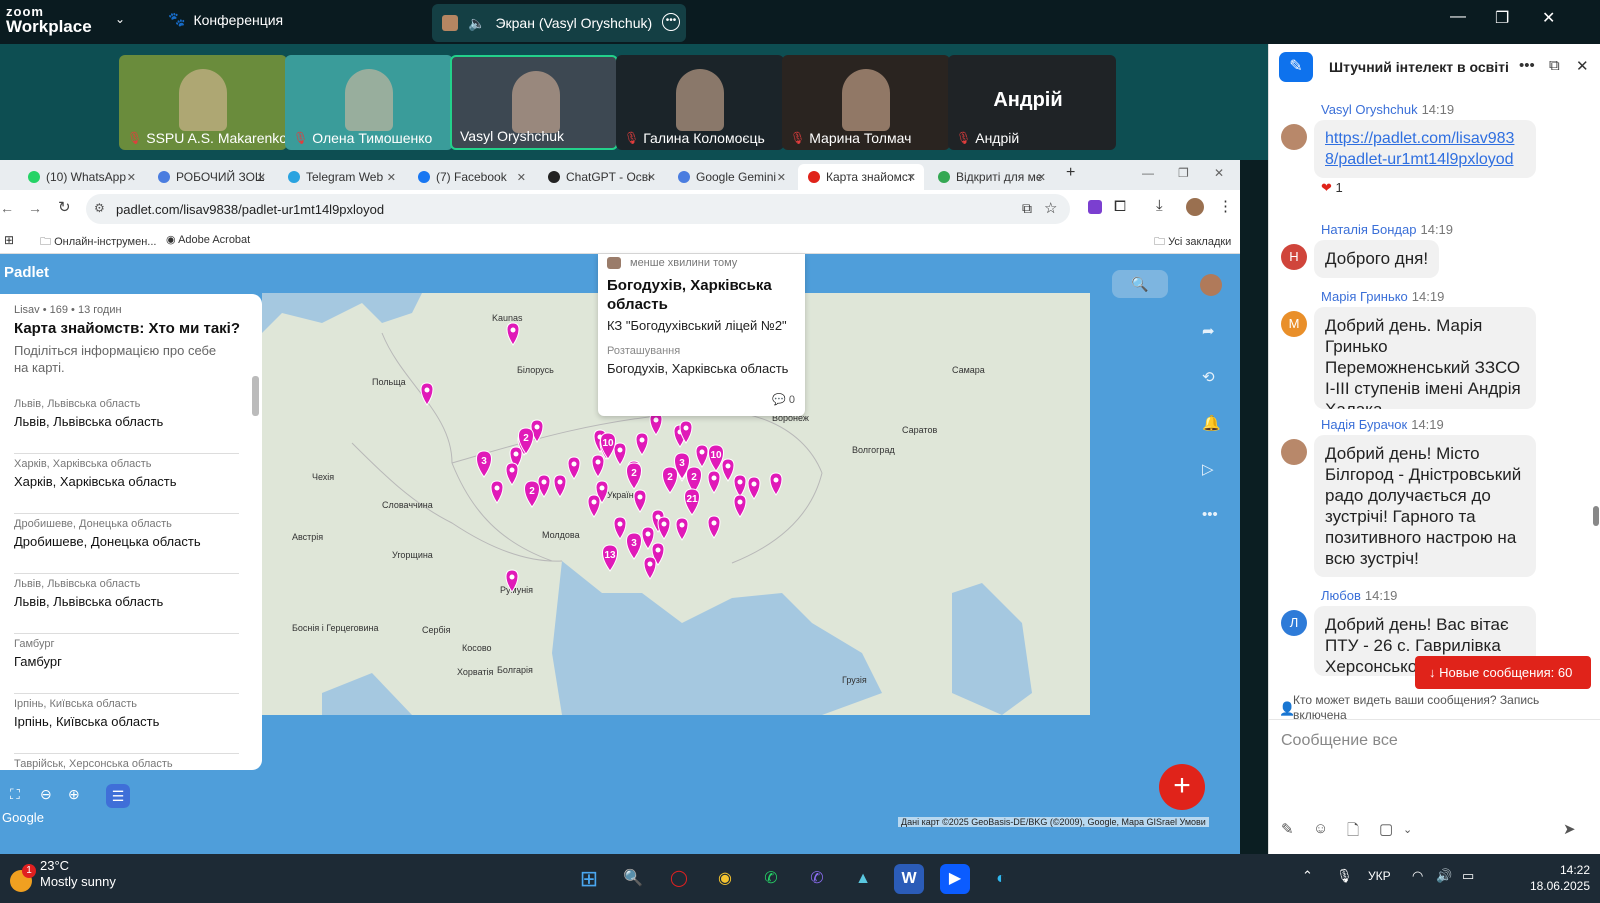  What do you see at coordinates (1569, 829) in the screenshot?
I see `send-icon: ➤` at bounding box center [1569, 829].